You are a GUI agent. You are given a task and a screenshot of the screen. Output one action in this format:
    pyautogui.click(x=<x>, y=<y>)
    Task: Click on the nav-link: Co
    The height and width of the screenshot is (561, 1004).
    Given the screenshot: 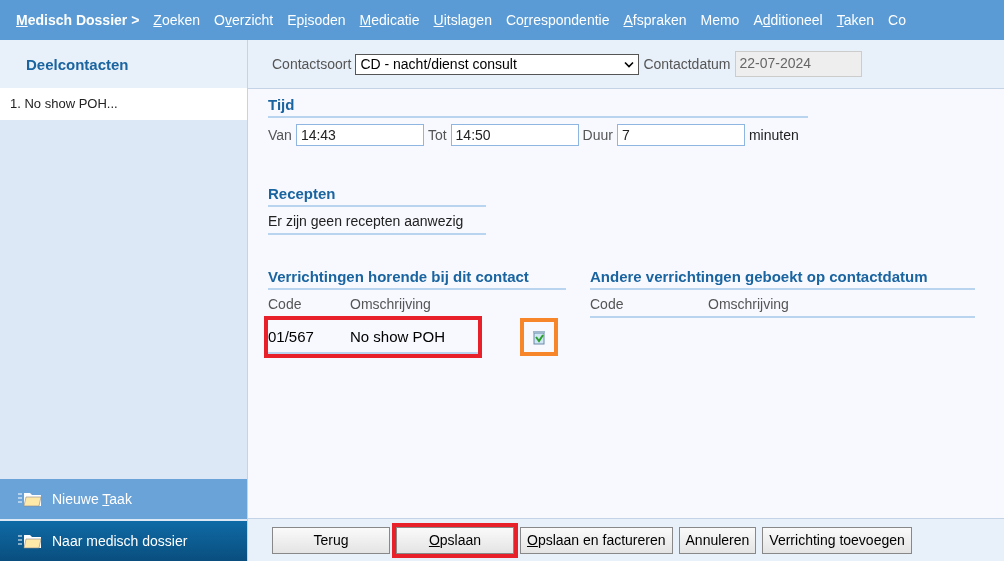 What is the action you would take?
    pyautogui.click(x=897, y=20)
    